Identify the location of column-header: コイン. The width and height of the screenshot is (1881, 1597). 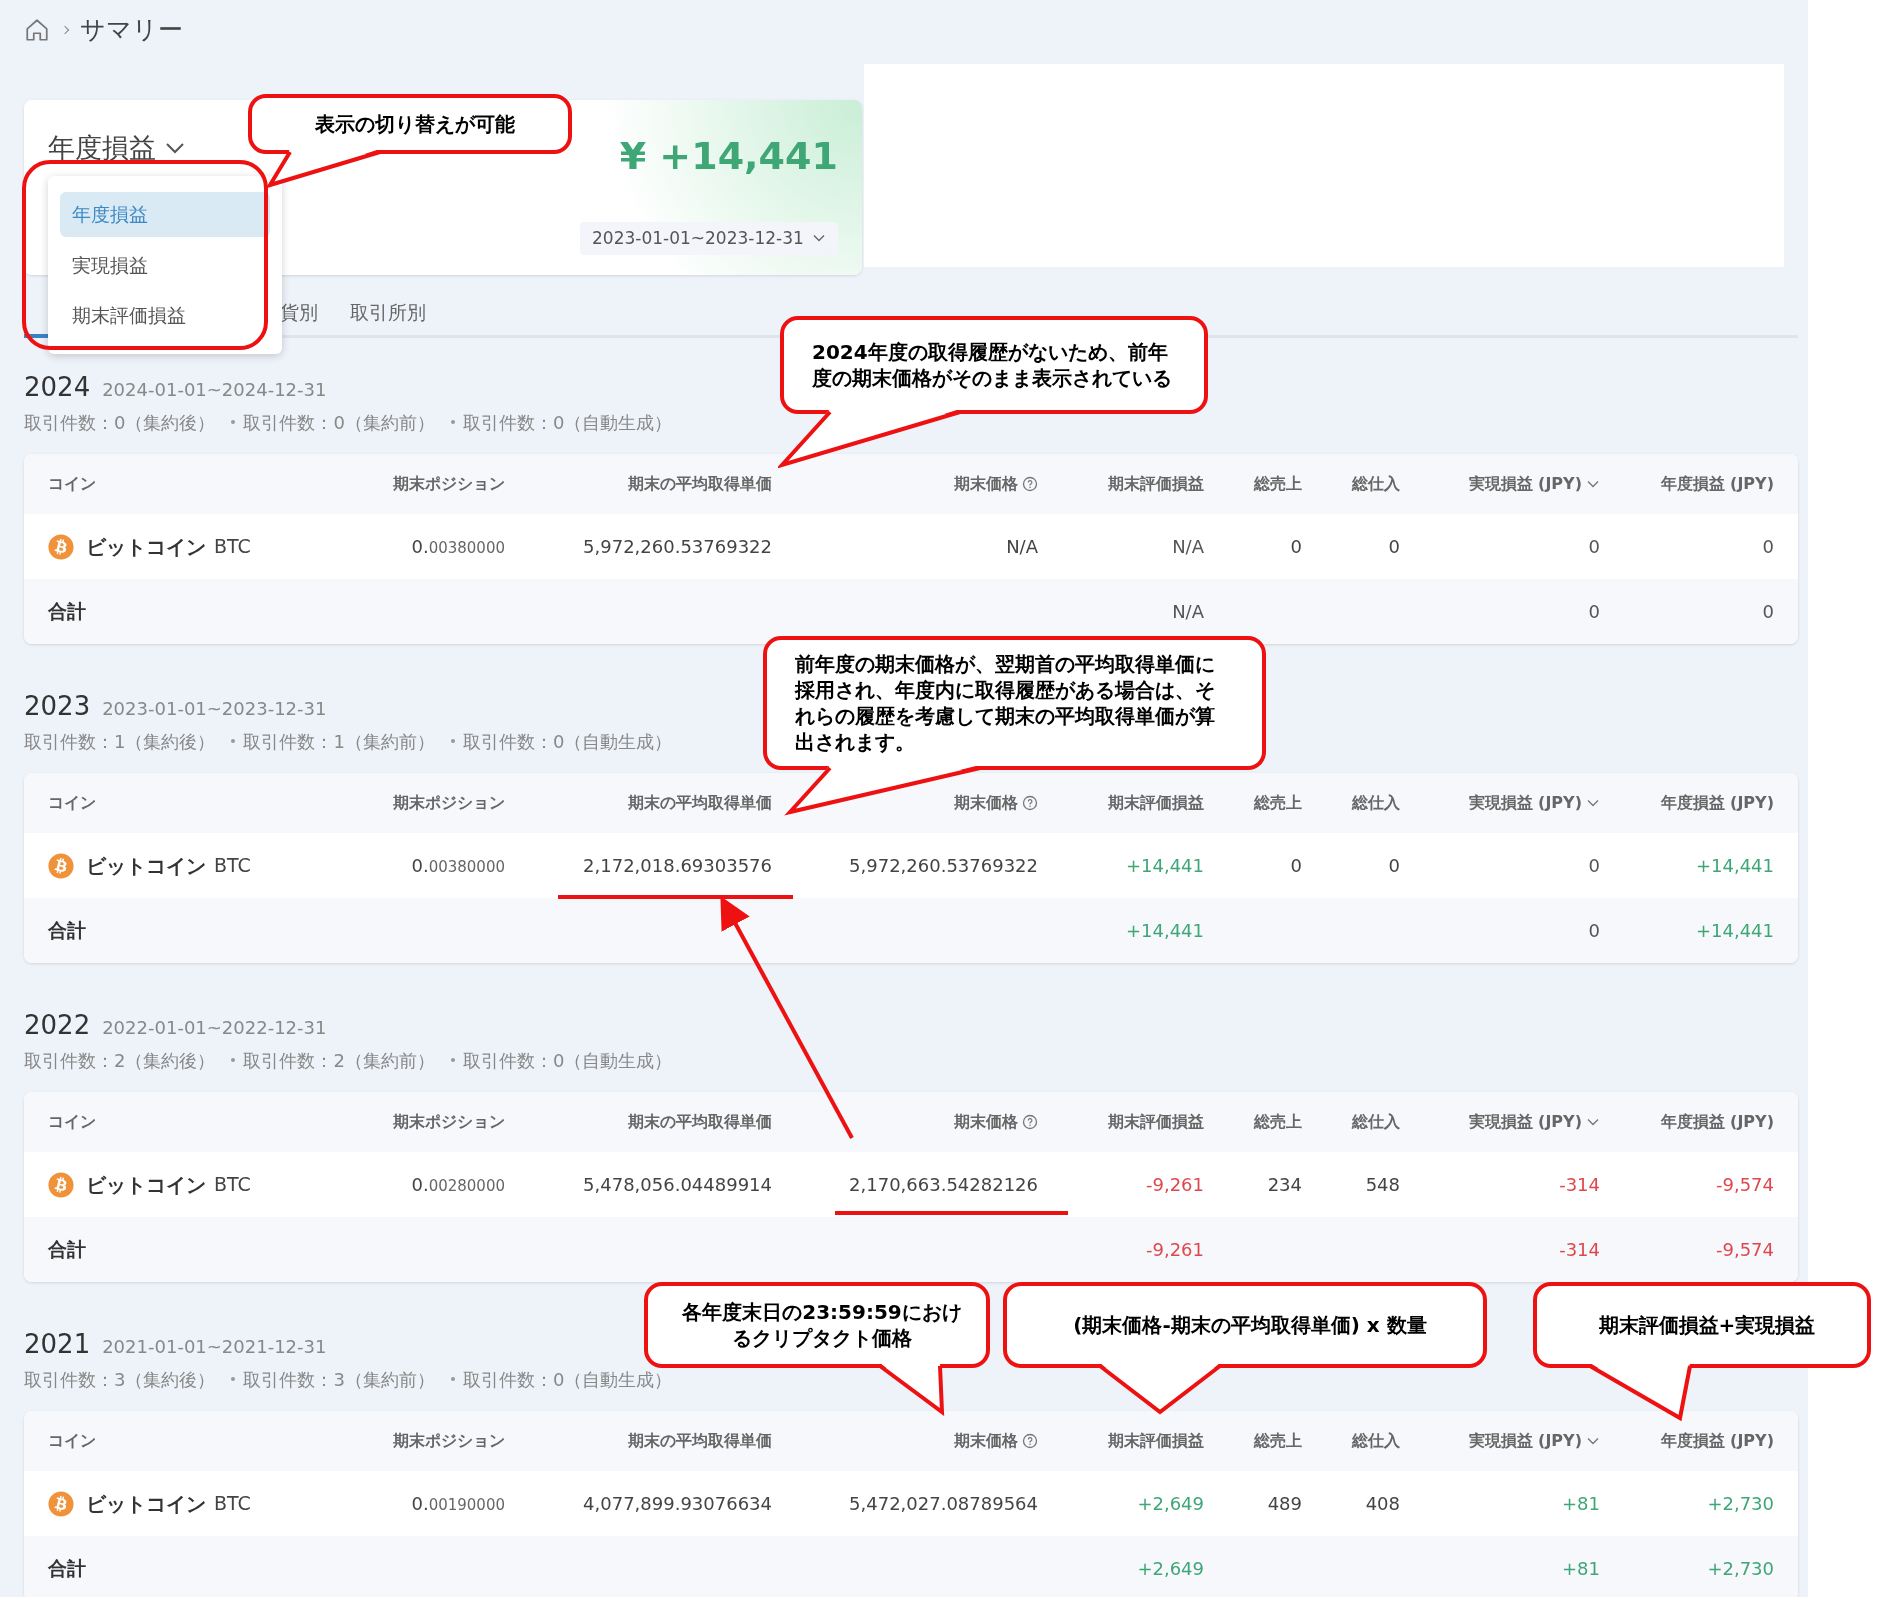
(72, 803).